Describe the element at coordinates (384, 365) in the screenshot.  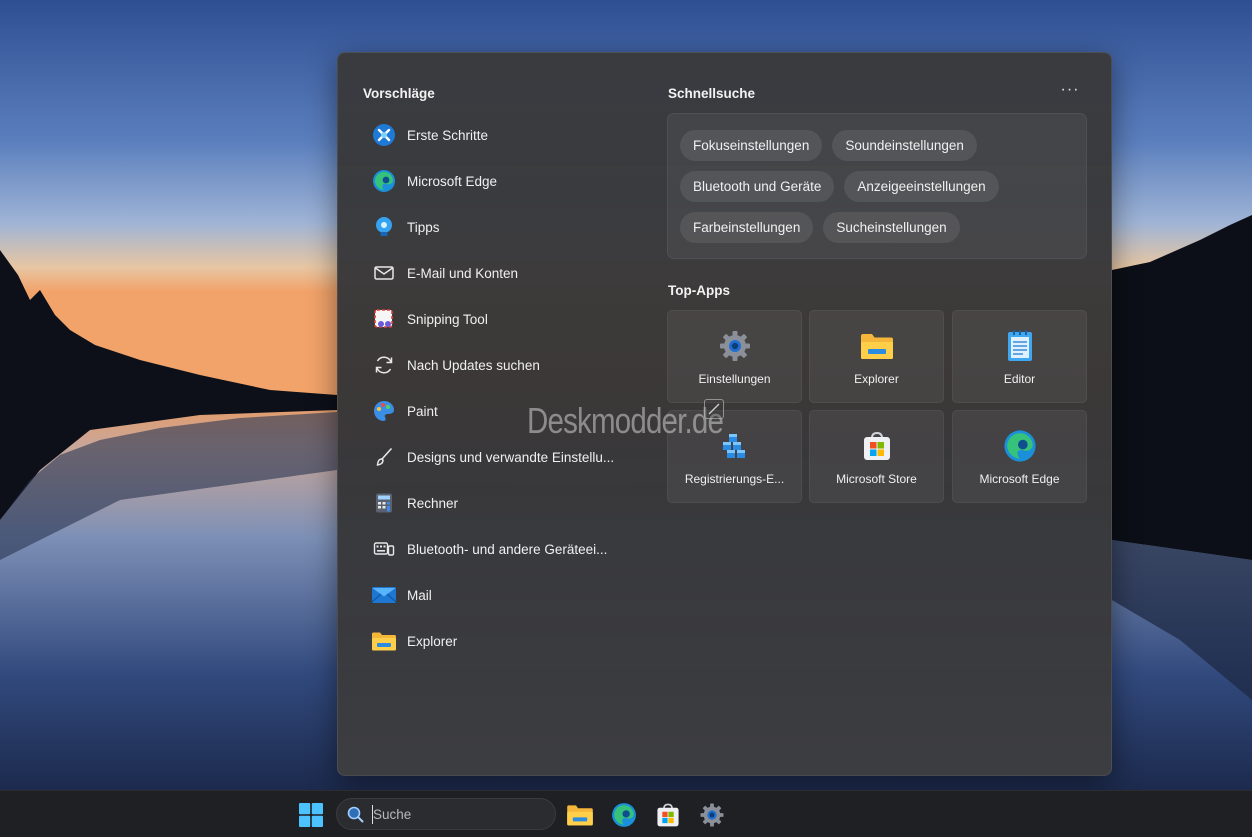
I see `refresh-icon` at that location.